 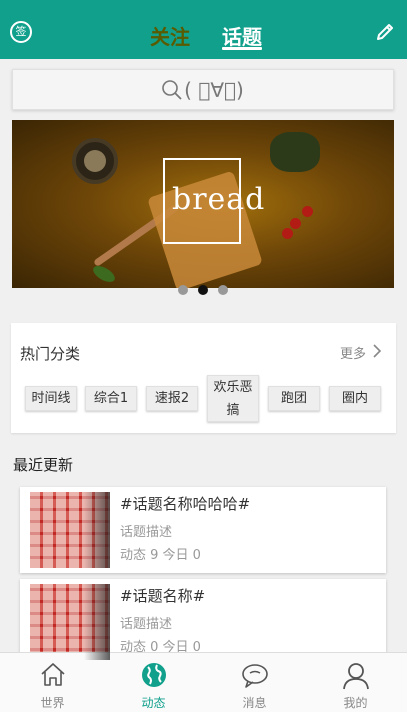 I want to click on bottom-nav: 世界 动态 消息 我的, so click(x=203, y=682).